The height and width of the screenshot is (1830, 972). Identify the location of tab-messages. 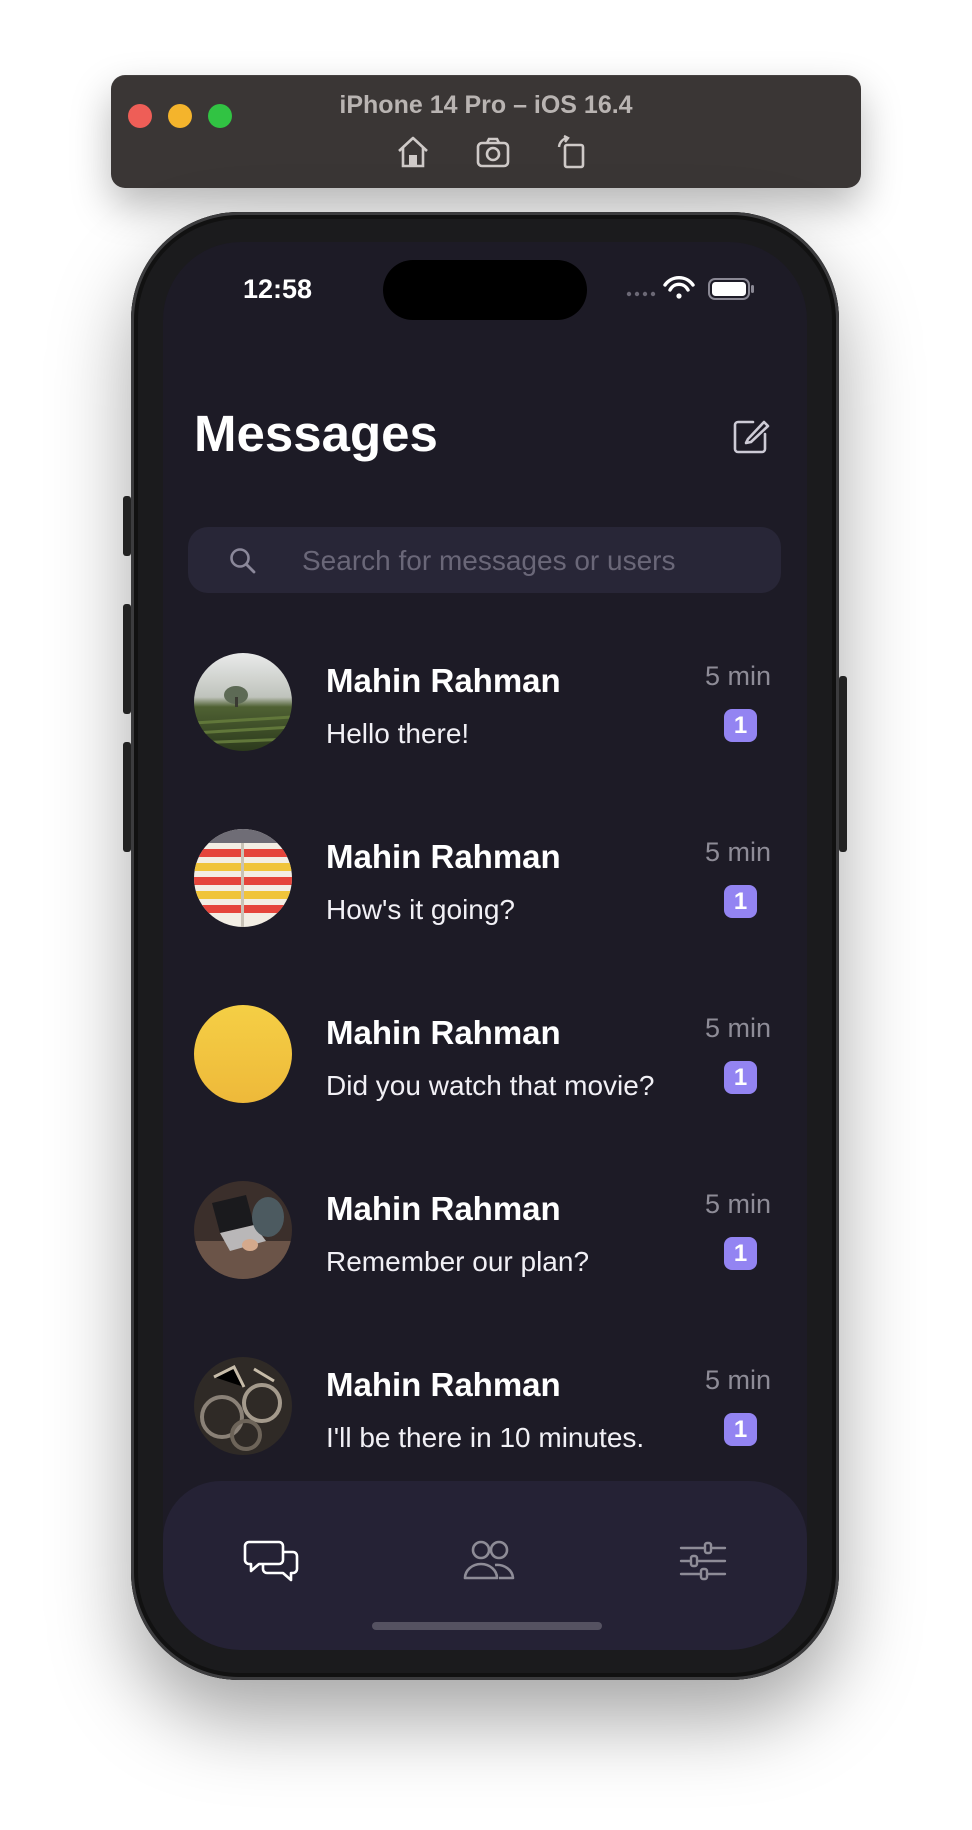
(273, 1561).